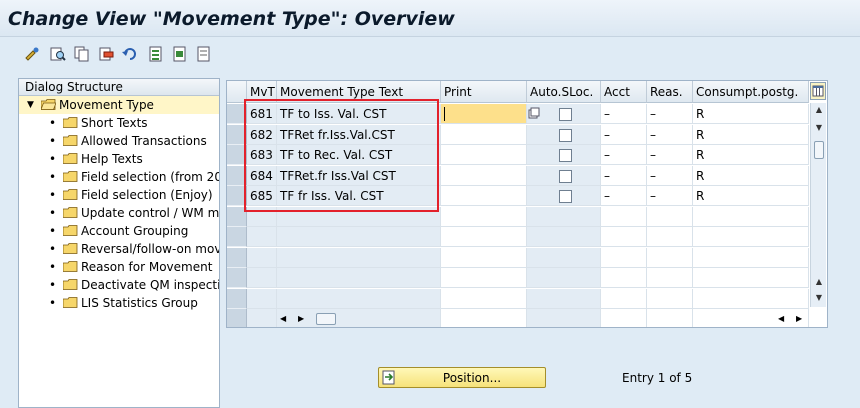 The width and height of the screenshot is (860, 408). I want to click on tree-item: • Short Texts, so click(119, 123).